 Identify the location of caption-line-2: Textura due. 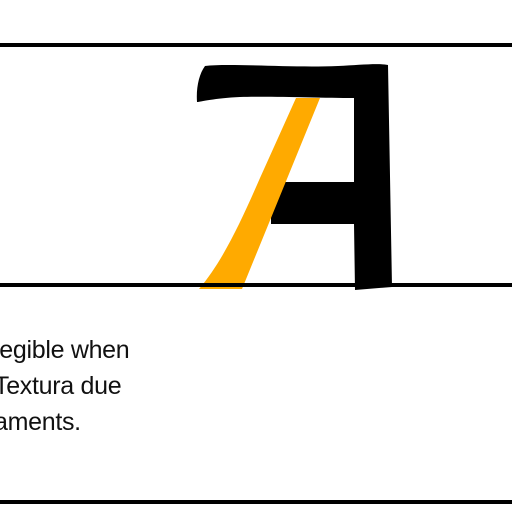
(61, 386).